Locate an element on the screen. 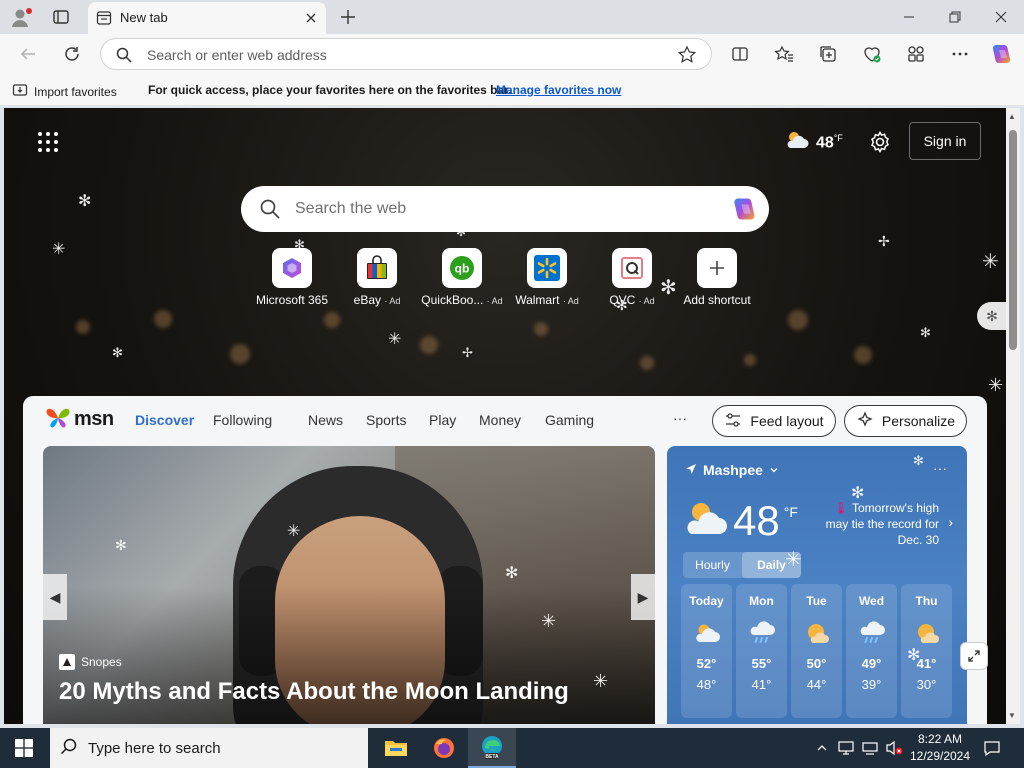 The height and width of the screenshot is (768, 1024). taskbar-search-input is located at coordinates (218, 748).